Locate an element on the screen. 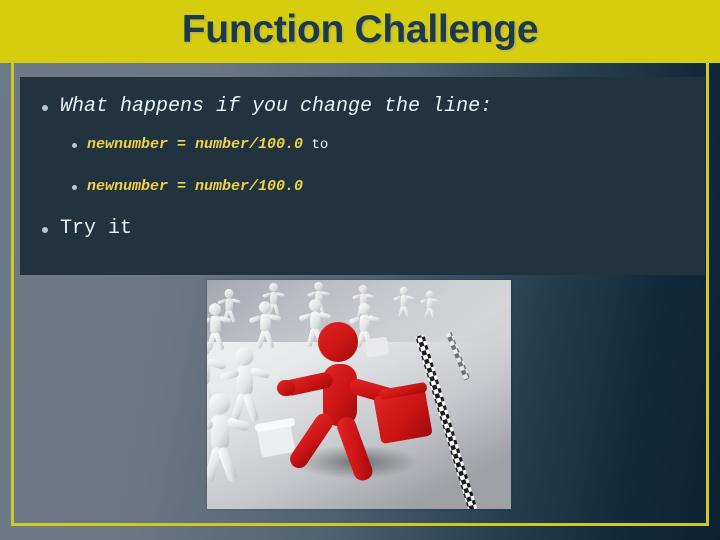 The height and width of the screenshot is (540, 720). list-item: What happens if you change the line: is located at coordinates (267, 106).